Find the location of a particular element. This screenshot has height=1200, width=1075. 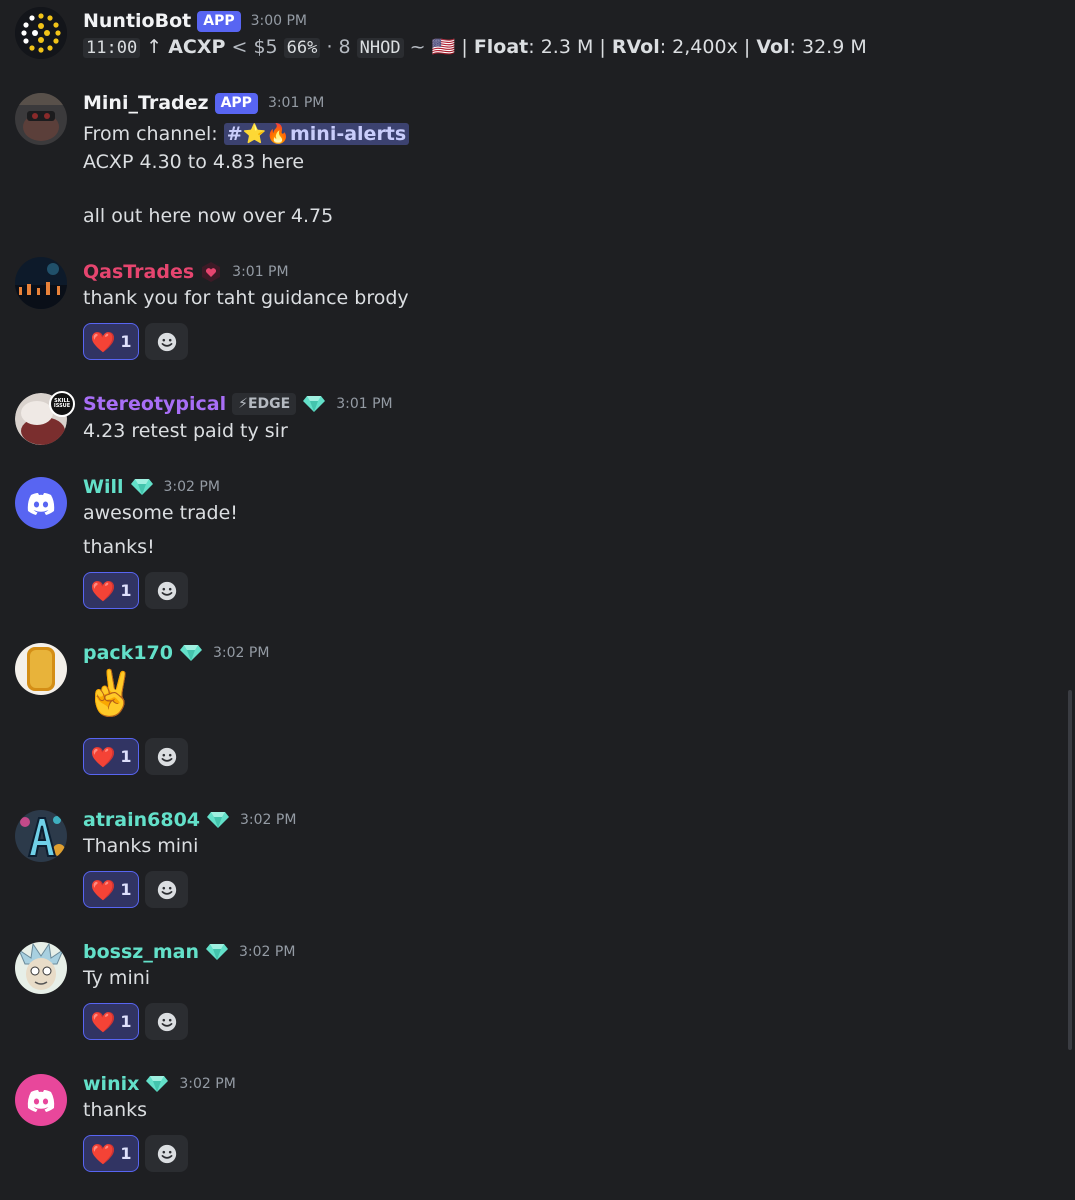

username: bossz_man is located at coordinates (141, 952).